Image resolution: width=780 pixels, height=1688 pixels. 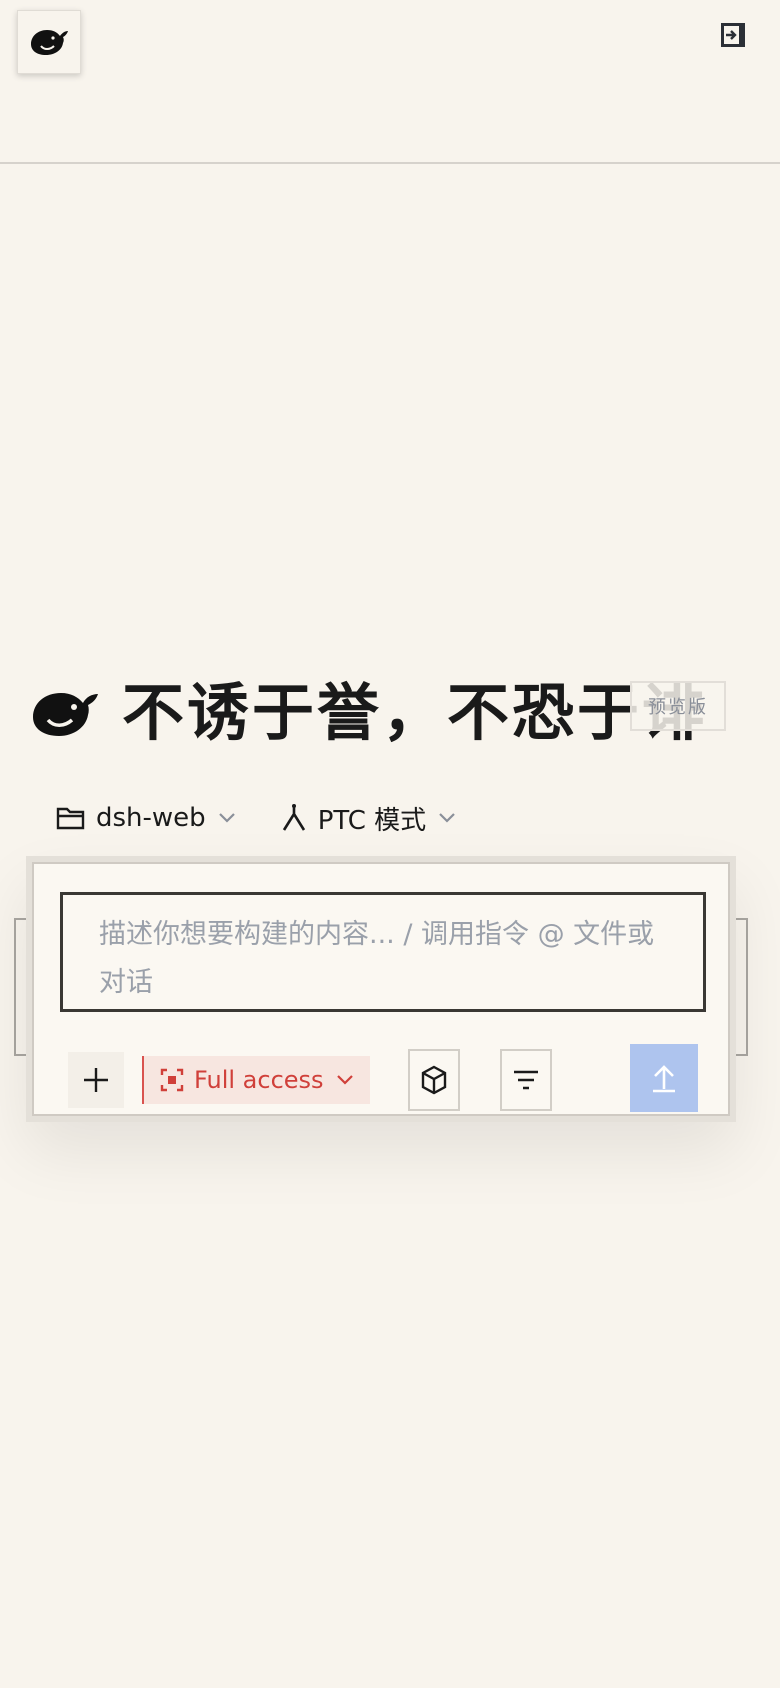 What do you see at coordinates (70, 818) in the screenshot?
I see `folder-icon` at bounding box center [70, 818].